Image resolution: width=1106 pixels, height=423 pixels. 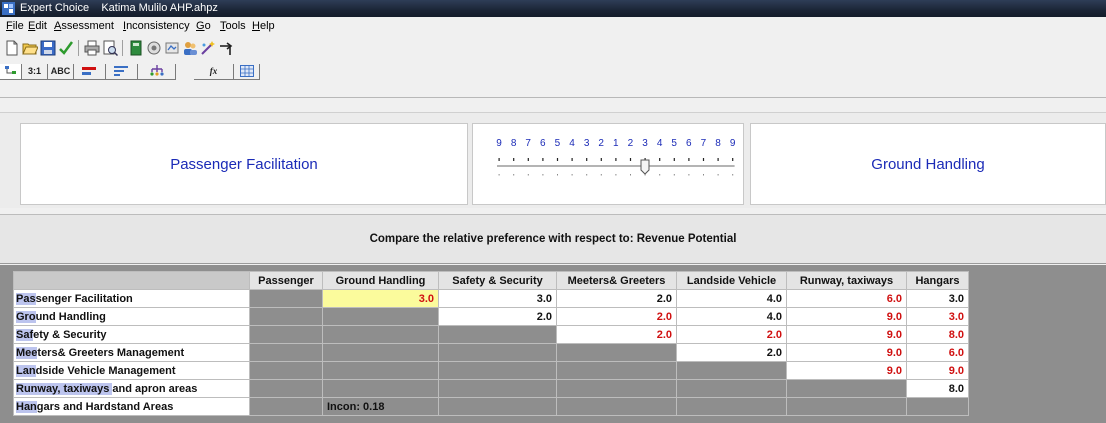 What do you see at coordinates (956, 388) in the screenshot?
I see `judgment-value: 8.0` at bounding box center [956, 388].